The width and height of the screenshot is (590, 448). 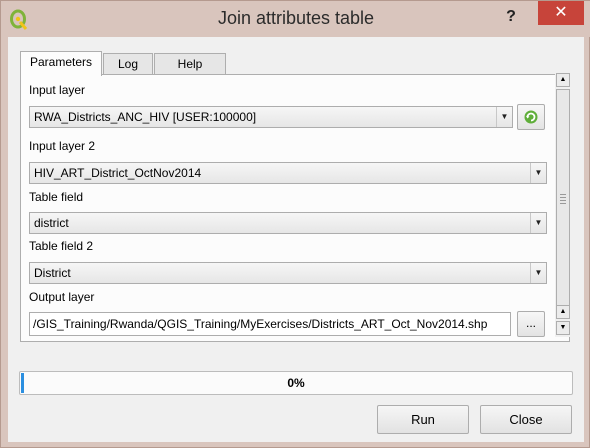 I want to click on progress-text: 0%, so click(x=296, y=383).